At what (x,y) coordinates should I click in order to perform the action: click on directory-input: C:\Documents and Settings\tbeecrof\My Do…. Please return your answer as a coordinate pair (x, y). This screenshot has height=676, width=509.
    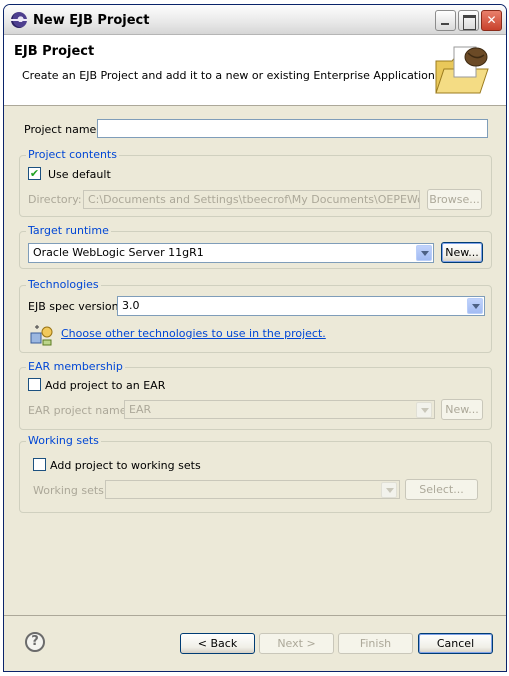
    Looking at the image, I should click on (251, 199).